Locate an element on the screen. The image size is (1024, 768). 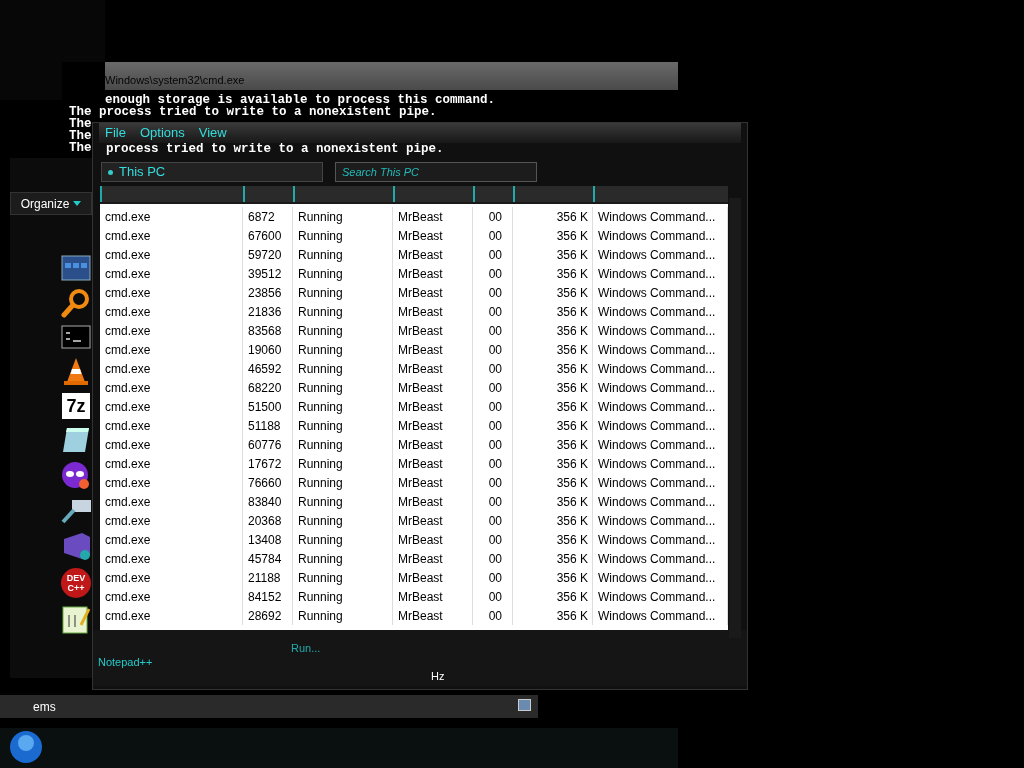
traffic-cone-icon is located at coordinates (76, 371).